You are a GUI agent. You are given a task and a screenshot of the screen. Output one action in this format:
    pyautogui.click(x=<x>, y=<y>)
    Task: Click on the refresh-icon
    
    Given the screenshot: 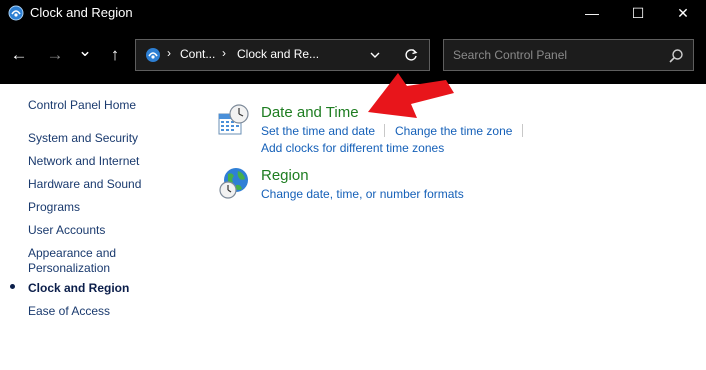 What is the action you would take?
    pyautogui.click(x=411, y=55)
    